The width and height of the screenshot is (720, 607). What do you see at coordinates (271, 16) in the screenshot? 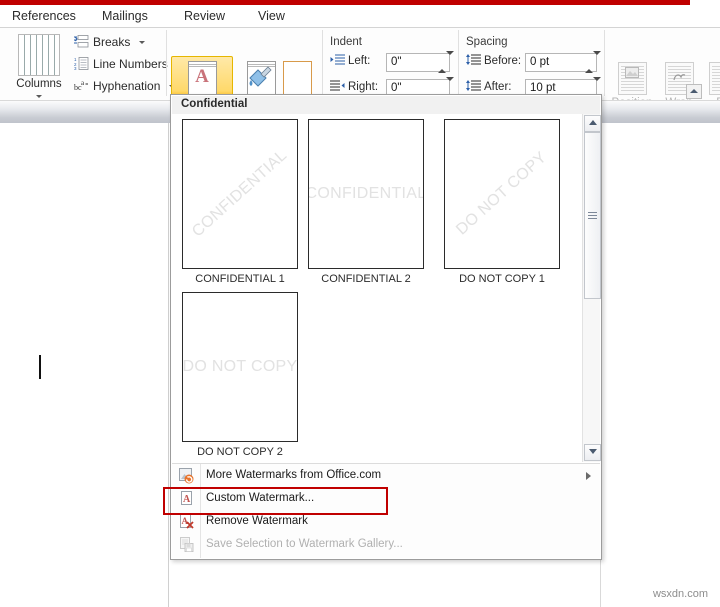
I see `tab-view: View` at bounding box center [271, 16].